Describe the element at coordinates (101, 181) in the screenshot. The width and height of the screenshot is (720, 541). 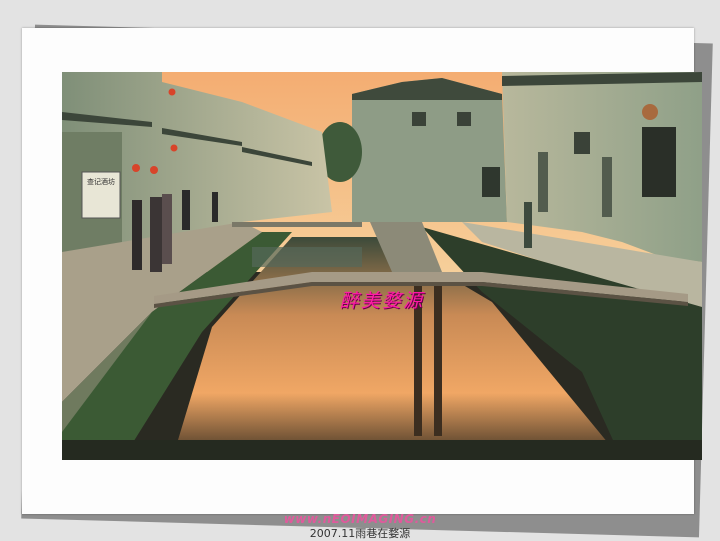
I see `shop-sign-text: 查记酒坊` at that location.